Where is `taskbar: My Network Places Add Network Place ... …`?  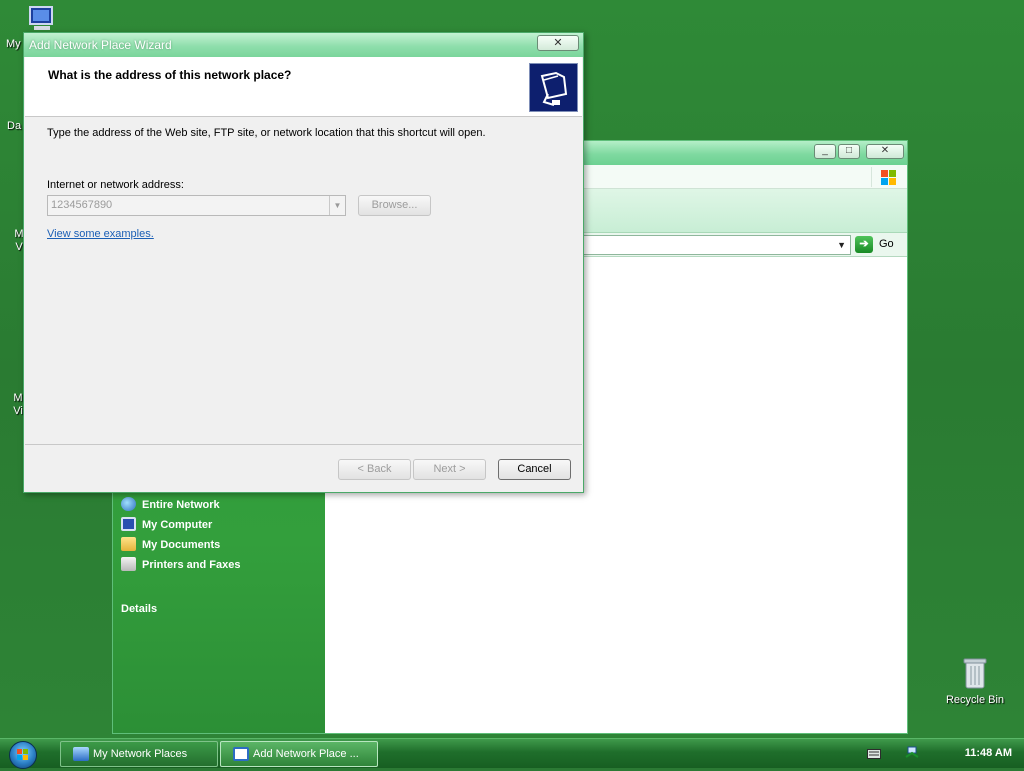 taskbar: My Network Places Add Network Place ... … is located at coordinates (512, 753).